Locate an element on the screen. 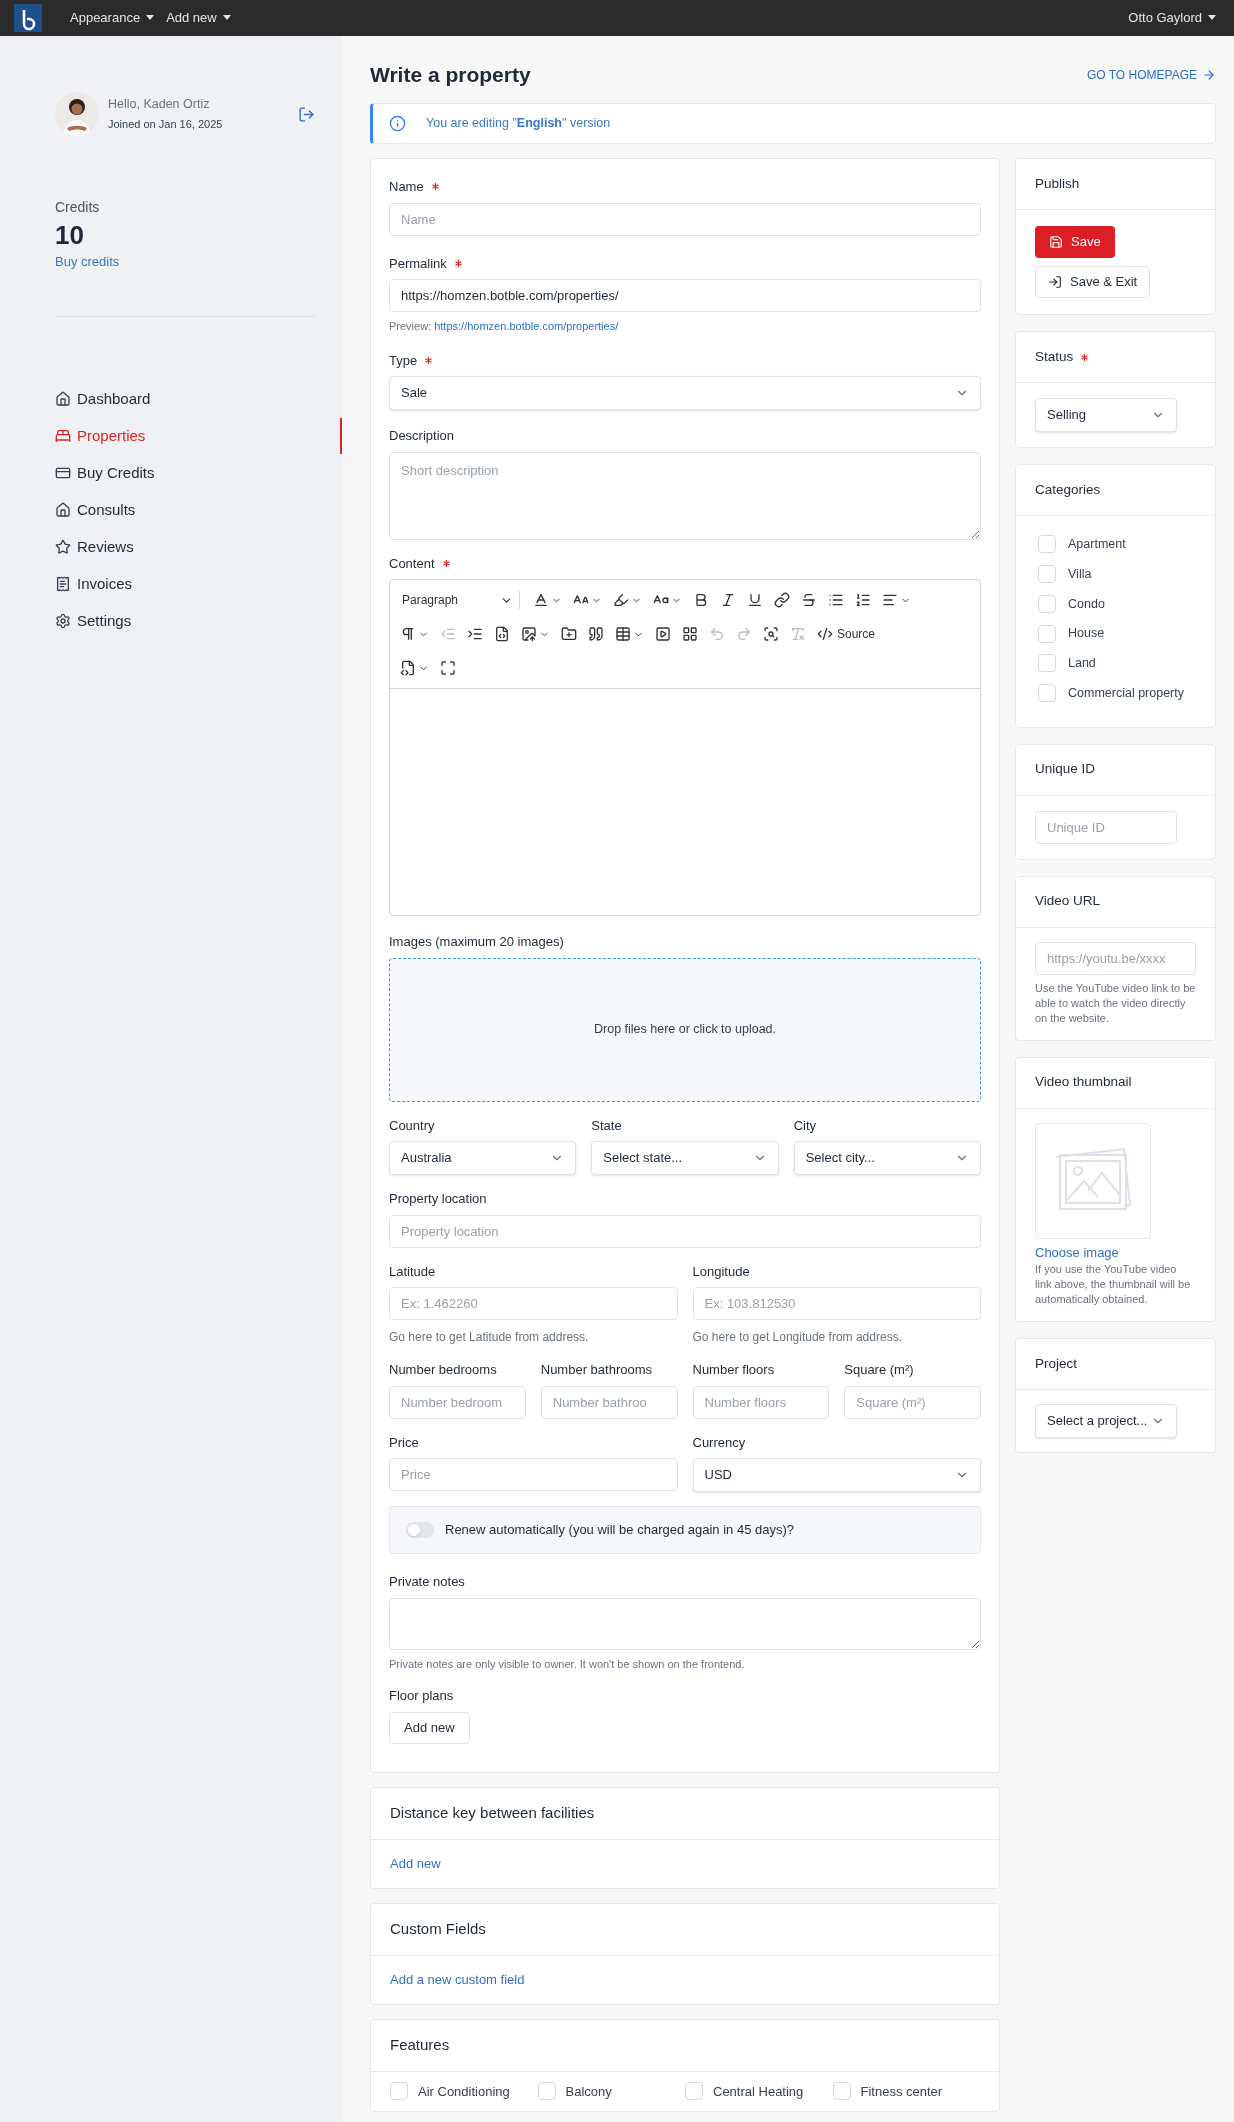  save-button: Save is located at coordinates (1075, 242).